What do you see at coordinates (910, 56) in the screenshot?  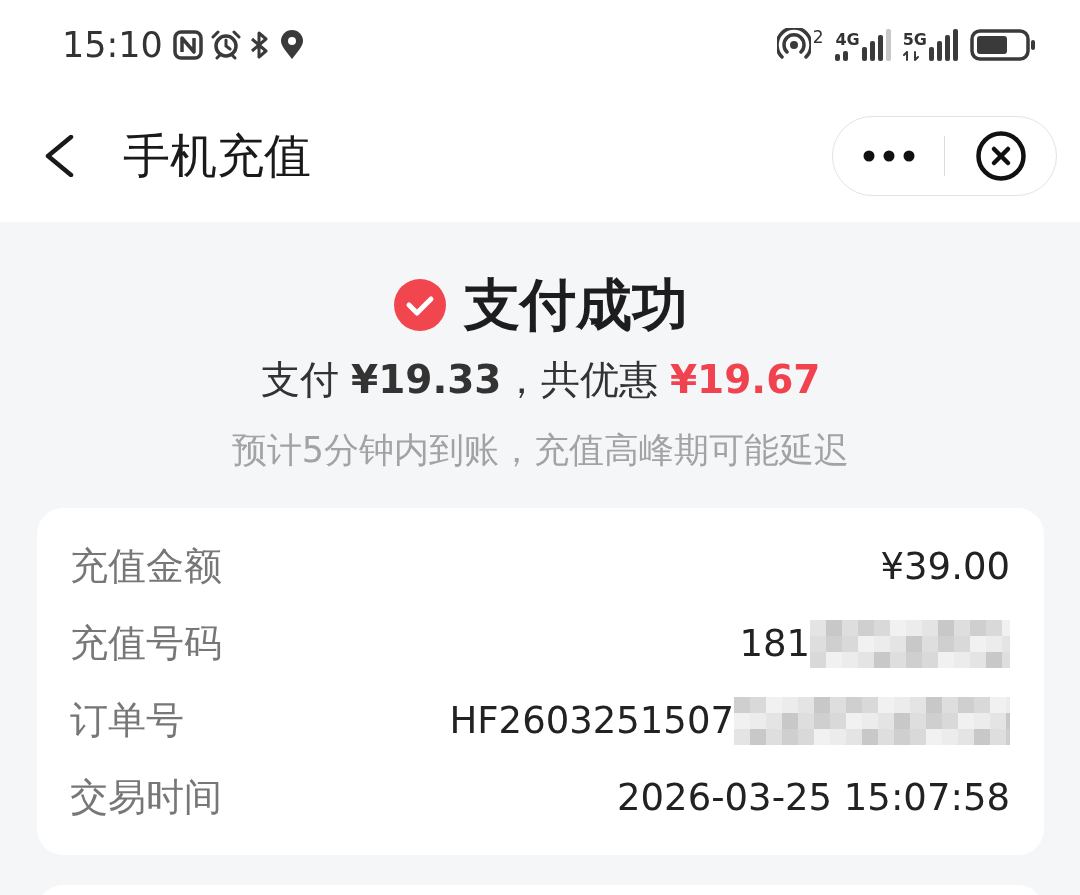 I see `data-arrows-icon` at bounding box center [910, 56].